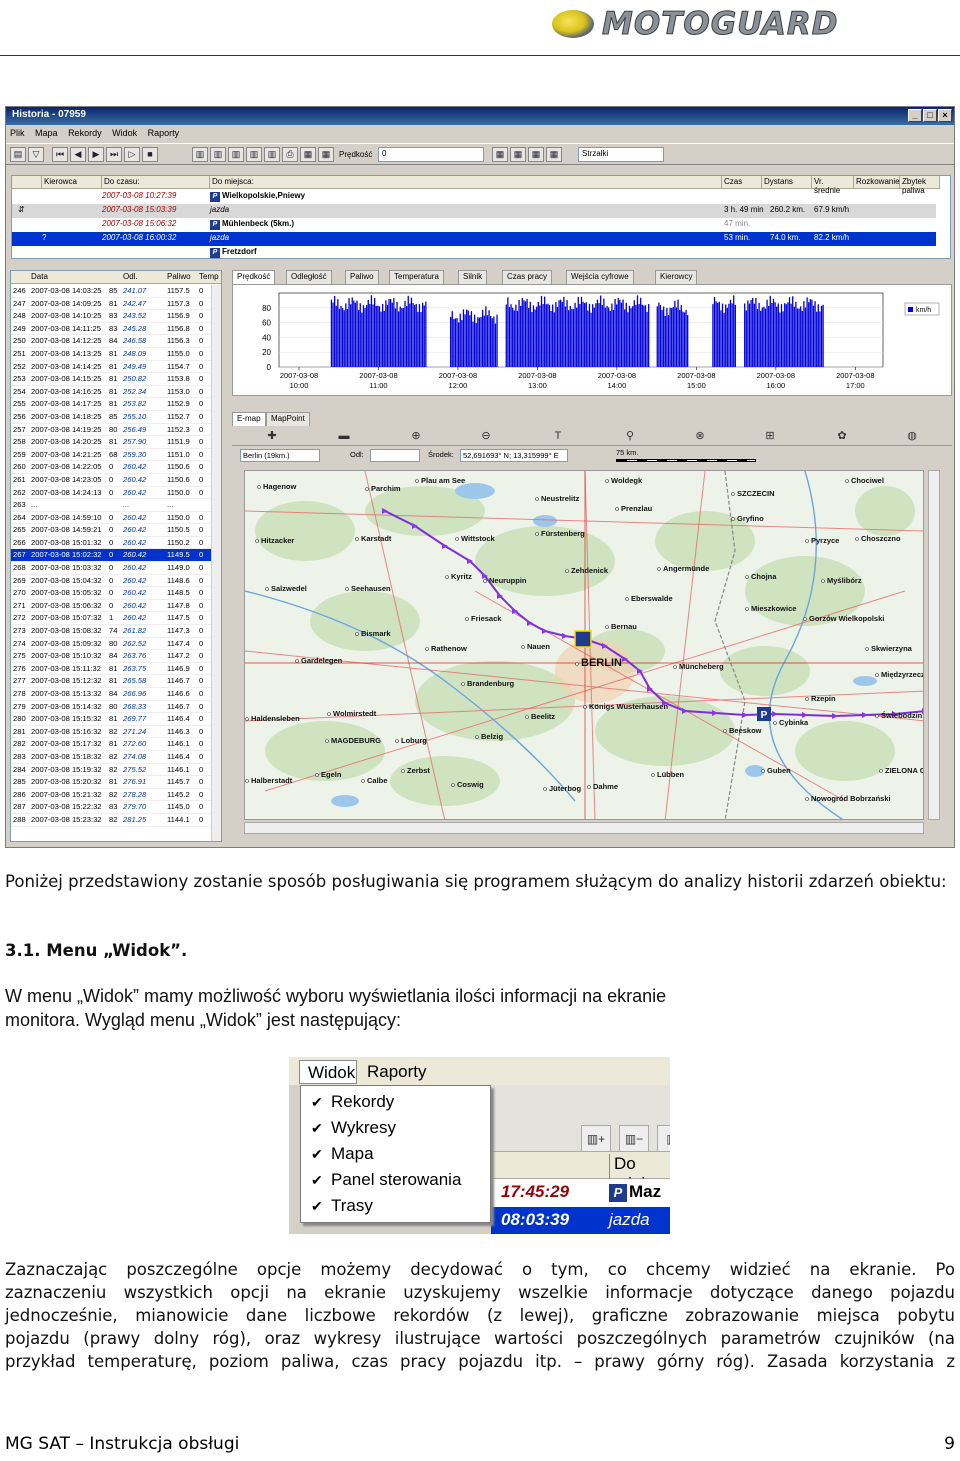 The height and width of the screenshot is (1461, 960). I want to click on record-row: 284 2007-03-08 15:19:32 82 275.52 1146.1 0, so click(111, 770).